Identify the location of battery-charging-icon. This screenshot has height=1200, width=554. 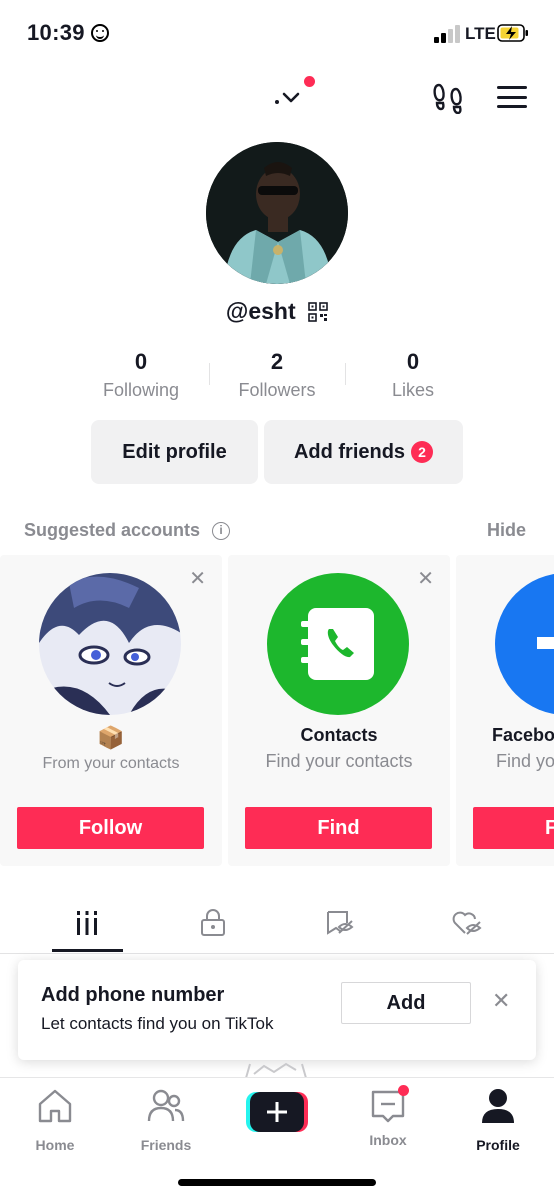
(512, 33).